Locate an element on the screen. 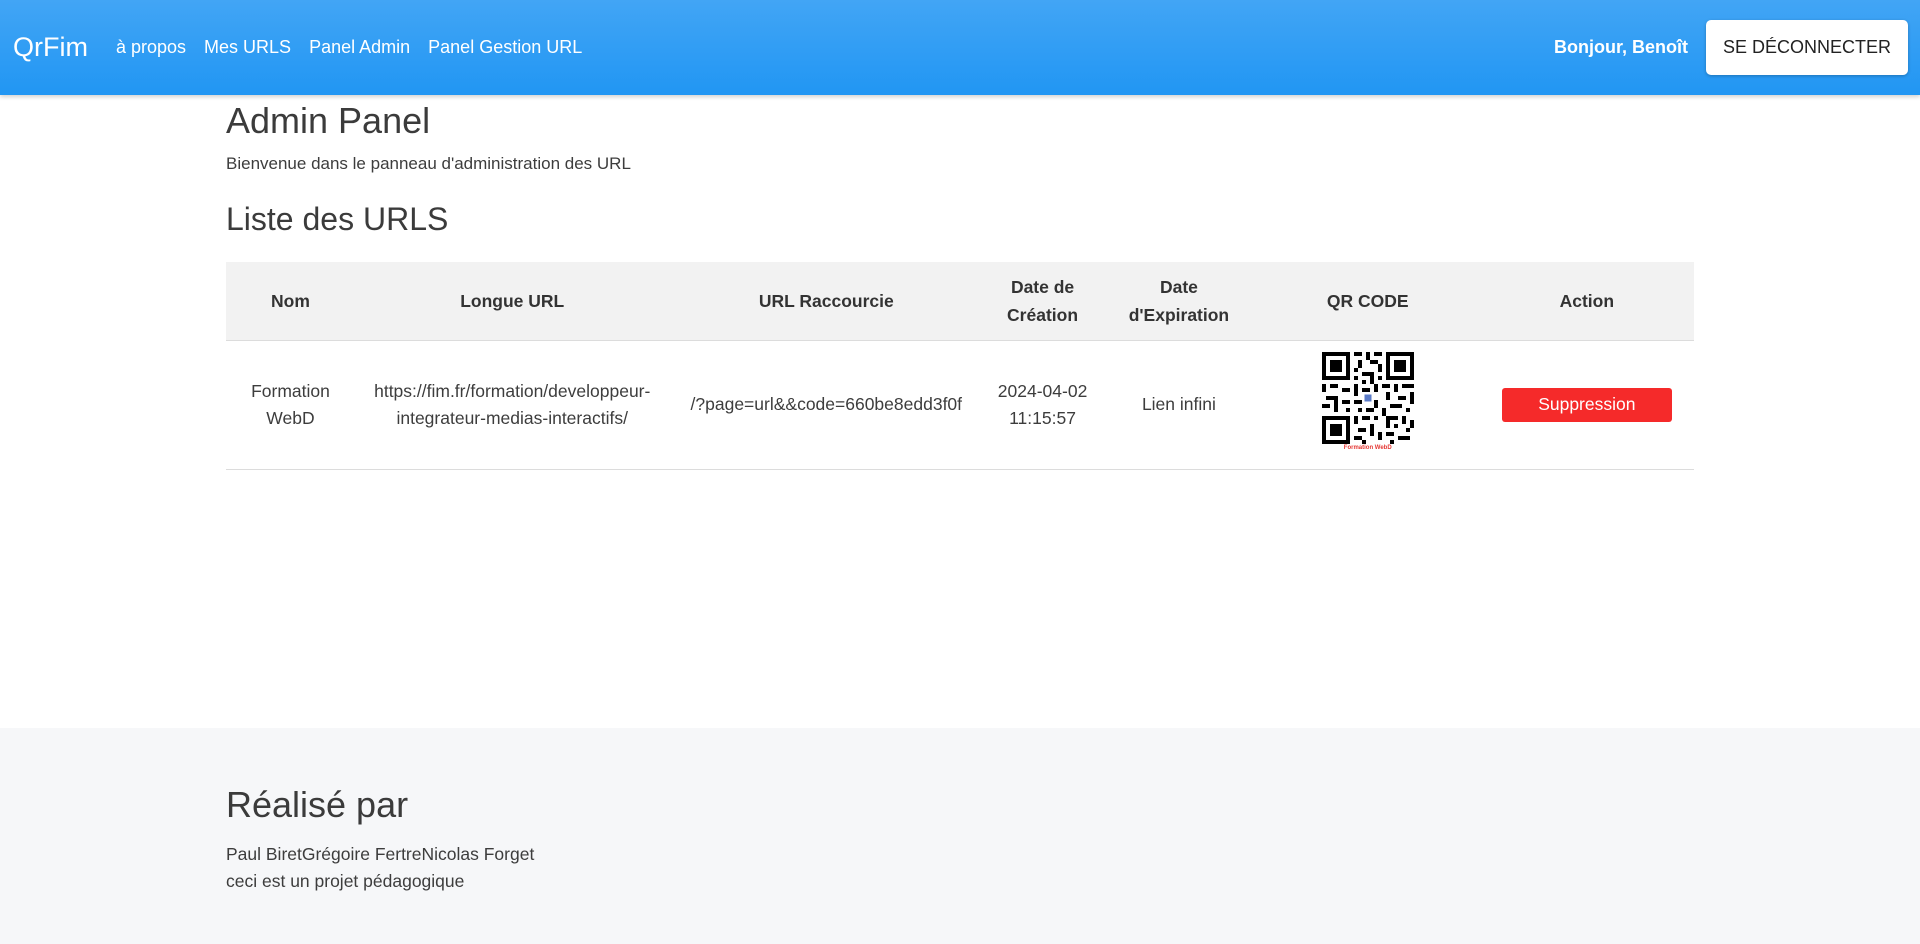 The height and width of the screenshot is (944, 1920). cell-creation-date: 2024-04-02 11:15:57 is located at coordinates (1042, 404).